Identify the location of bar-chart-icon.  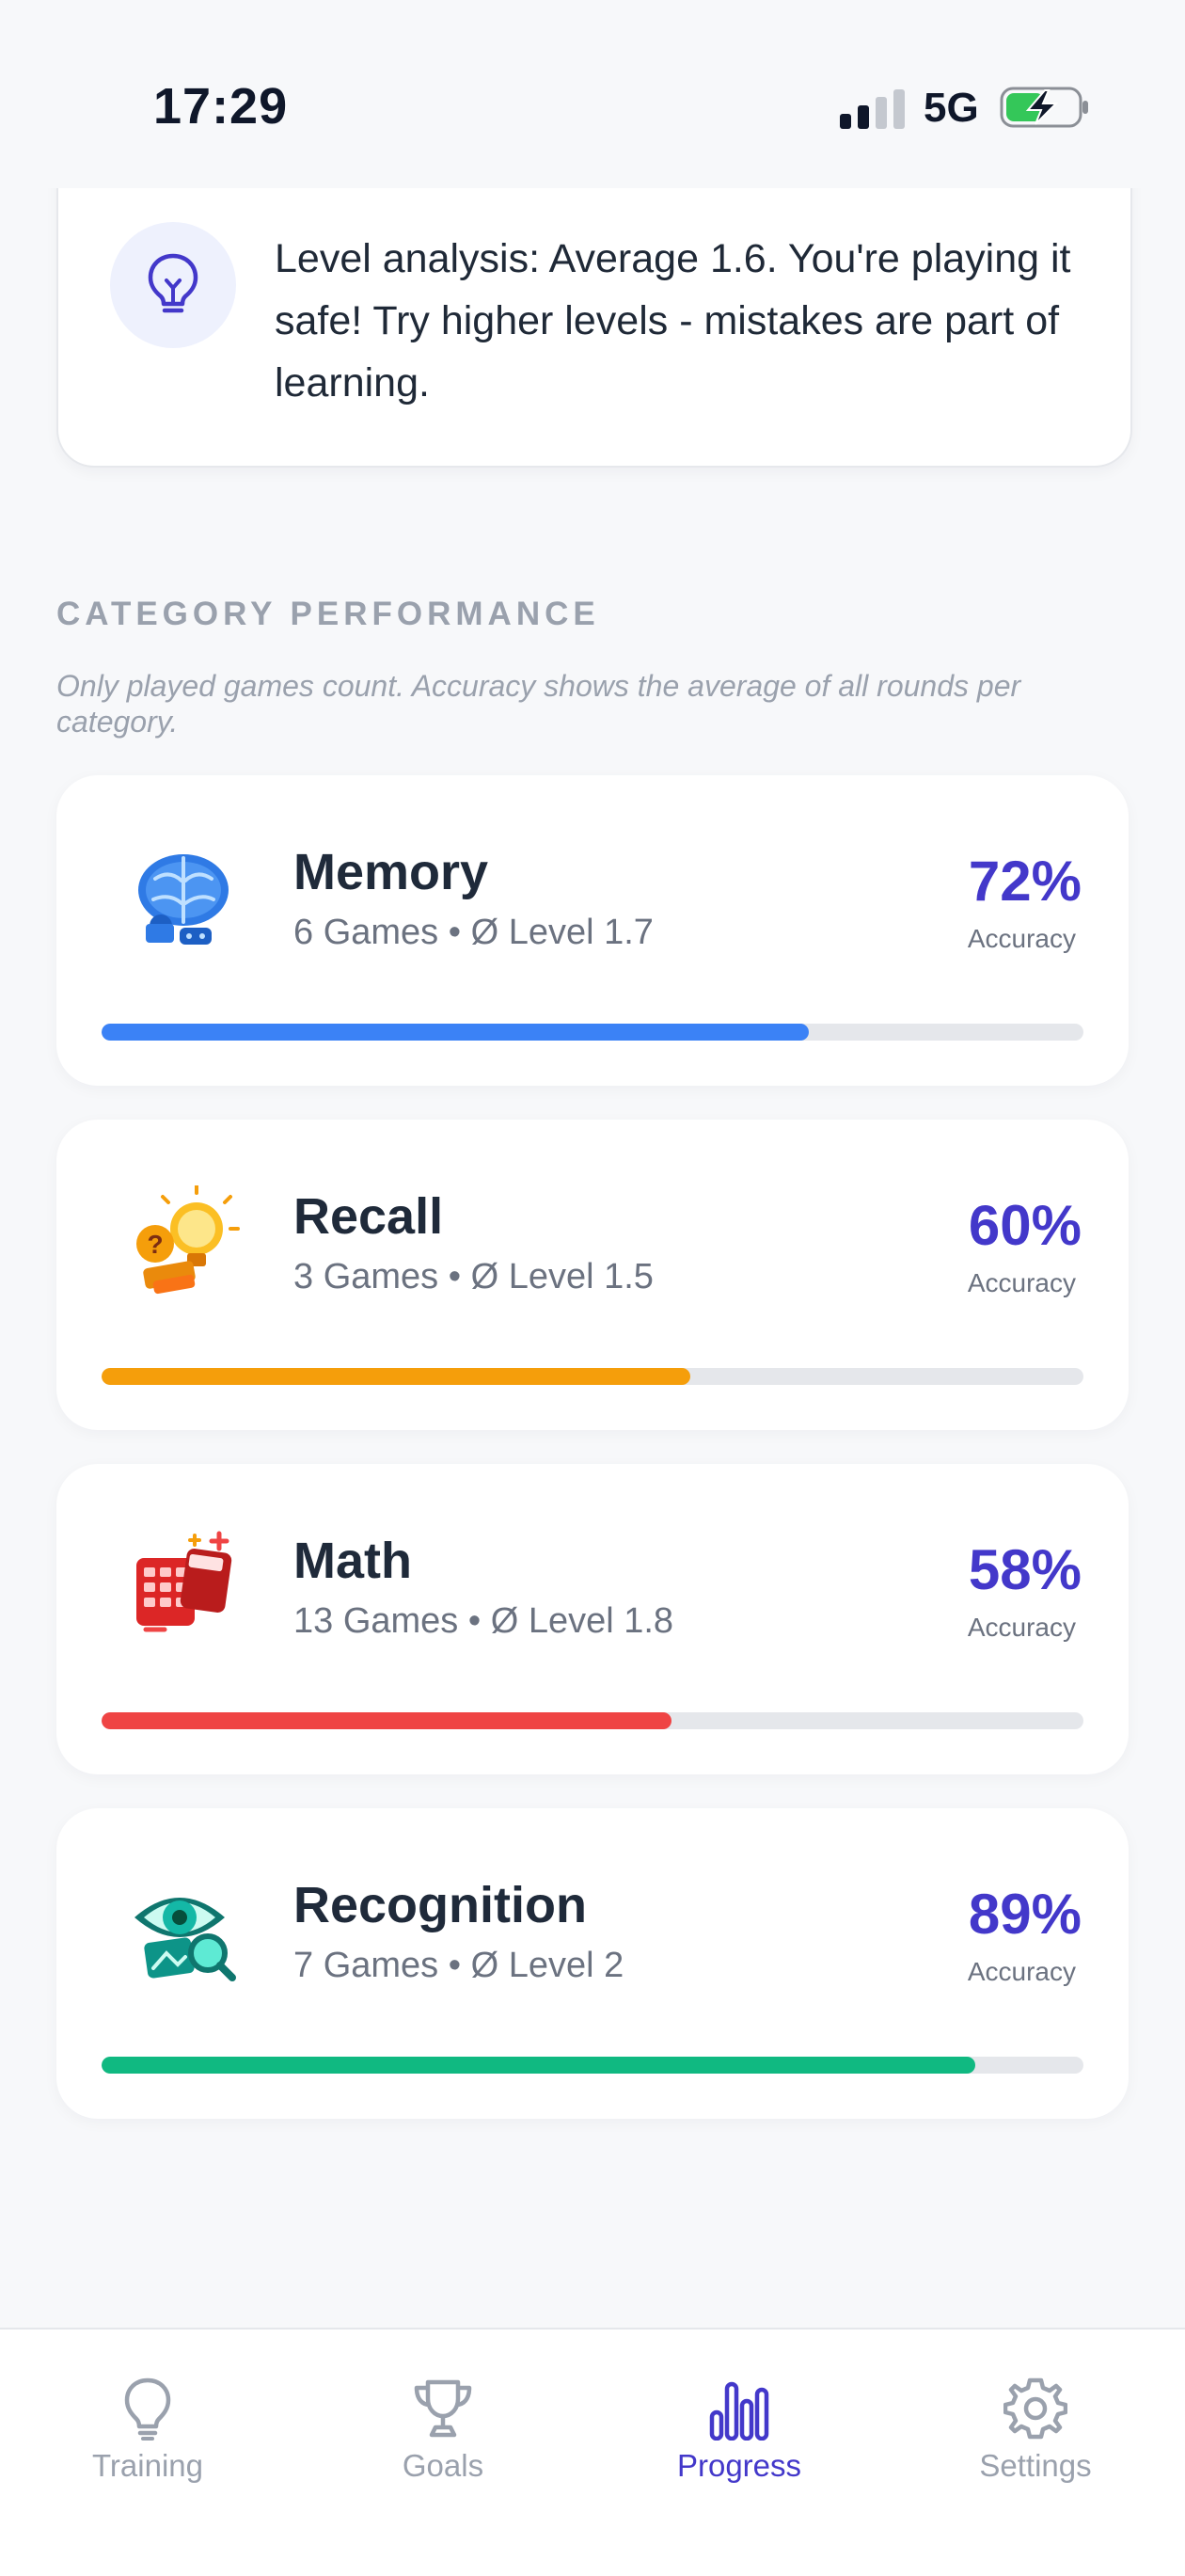
(739, 2411).